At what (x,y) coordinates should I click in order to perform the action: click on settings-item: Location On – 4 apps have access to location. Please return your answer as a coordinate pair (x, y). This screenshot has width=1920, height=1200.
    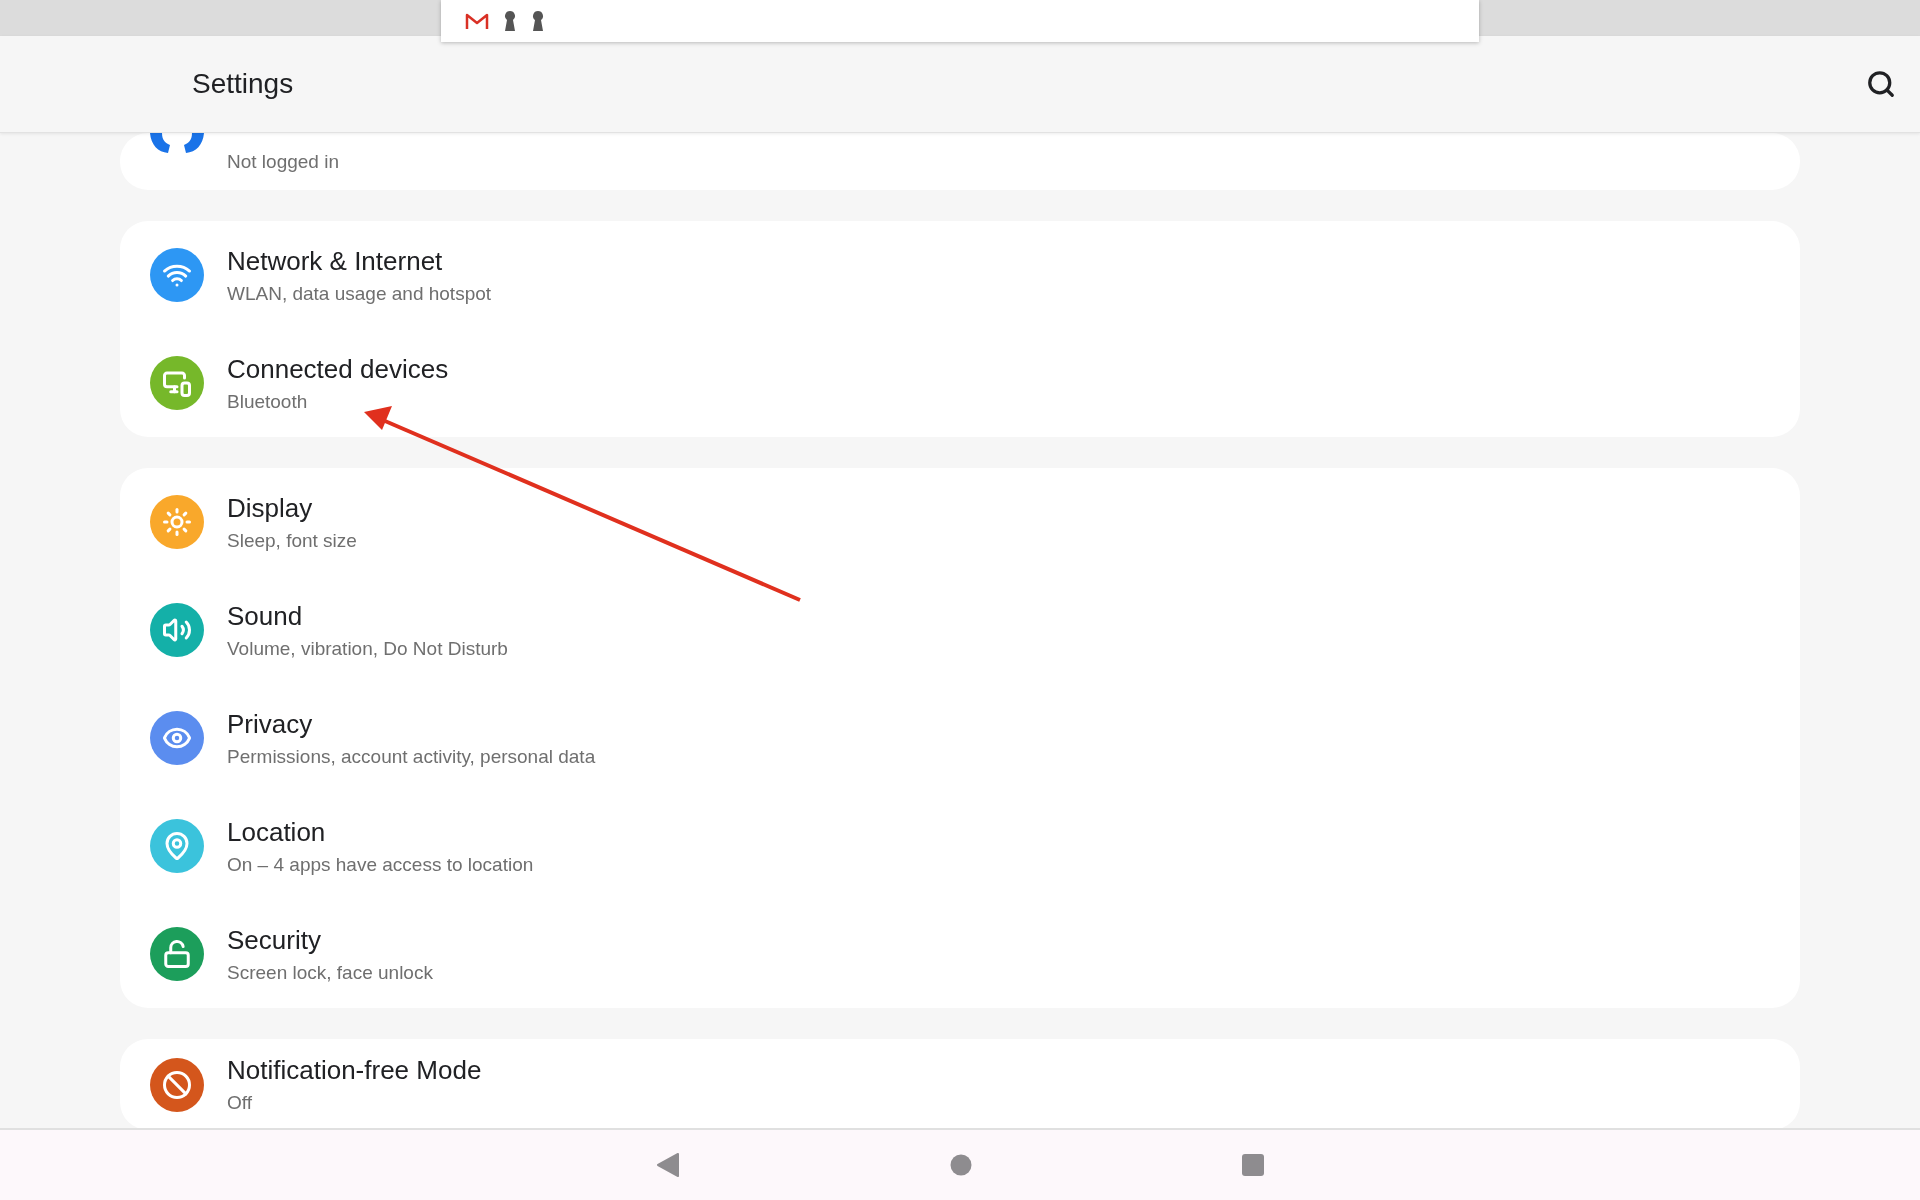
    Looking at the image, I should click on (960, 846).